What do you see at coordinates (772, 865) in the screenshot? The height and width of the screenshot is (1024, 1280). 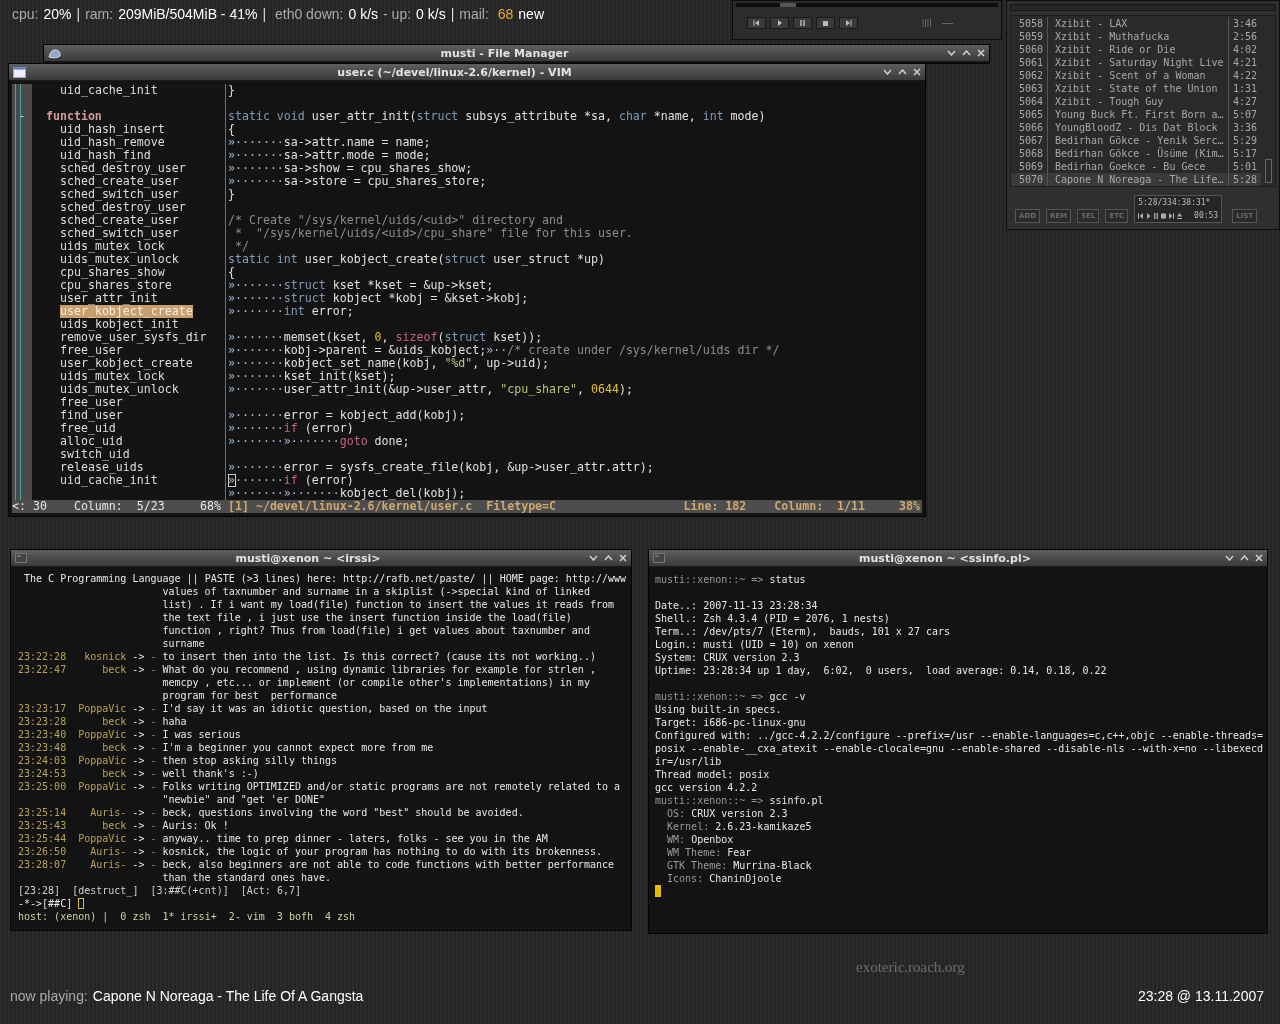 I see `info-value: Murrina-Black` at bounding box center [772, 865].